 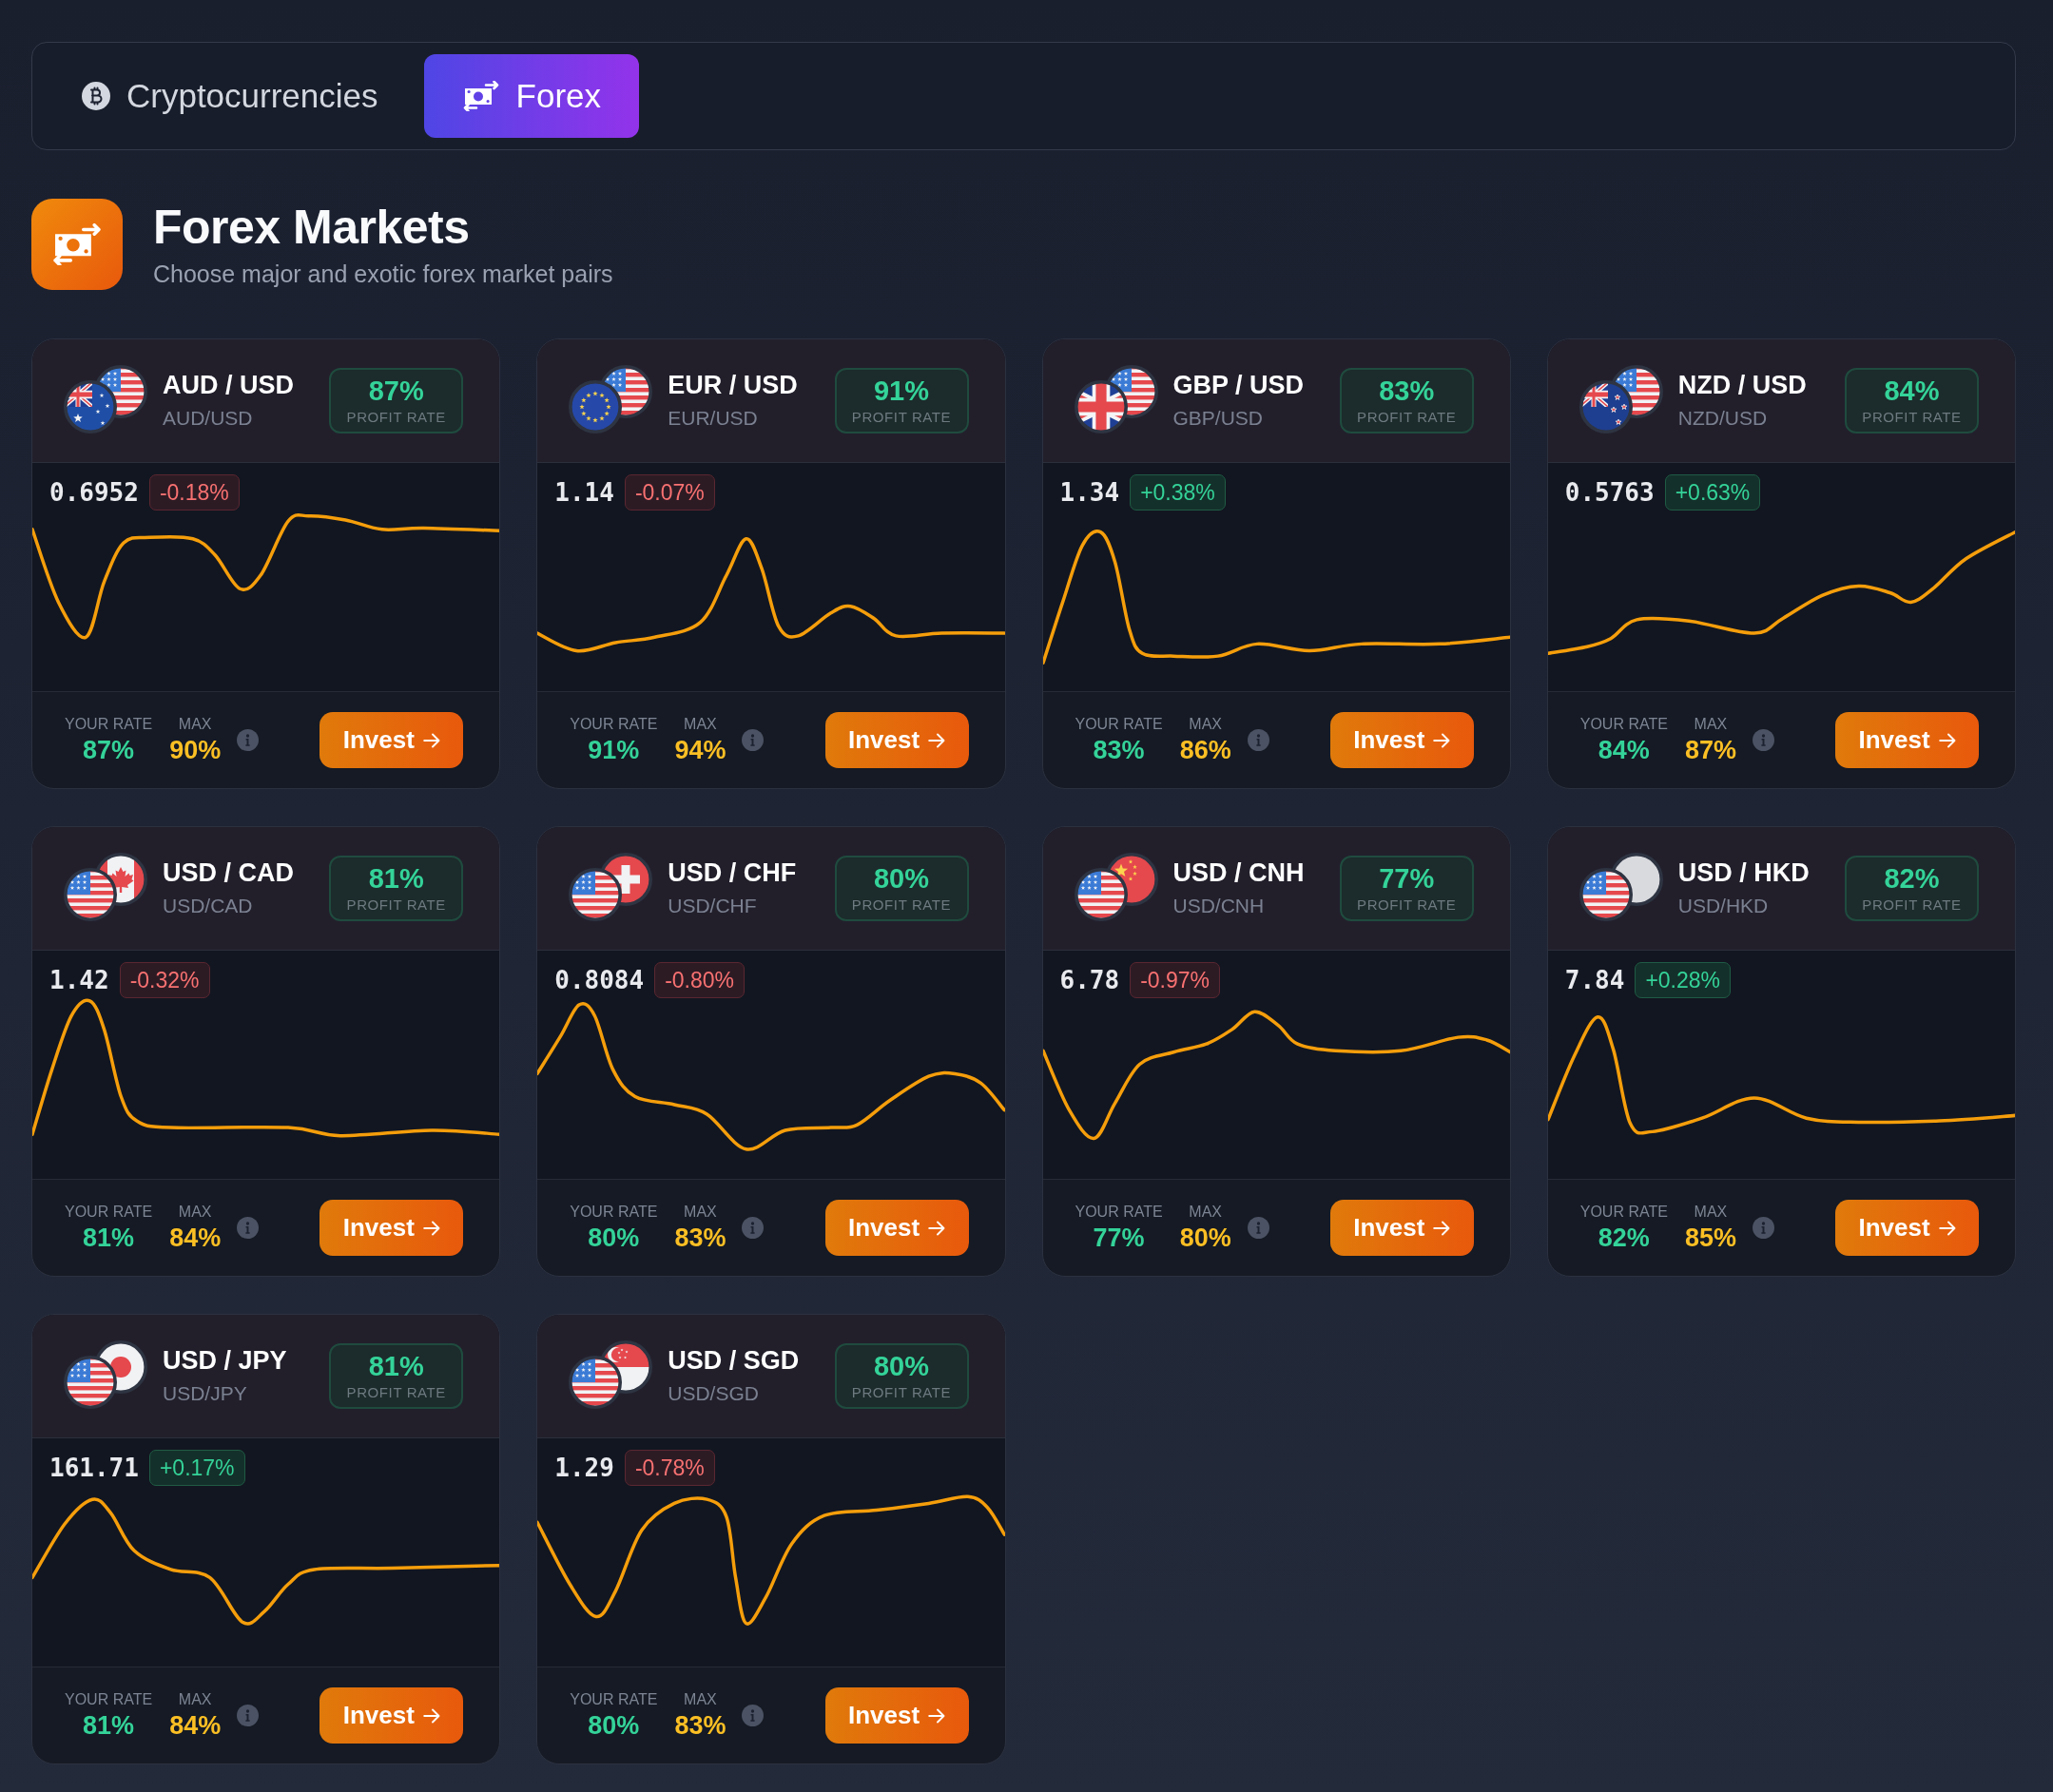 I want to click on pair-symbol: EUR/USD, so click(x=713, y=419).